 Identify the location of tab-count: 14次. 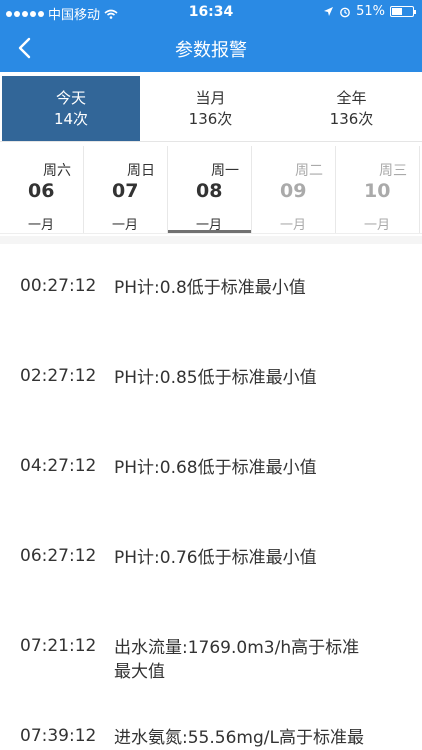
(71, 118).